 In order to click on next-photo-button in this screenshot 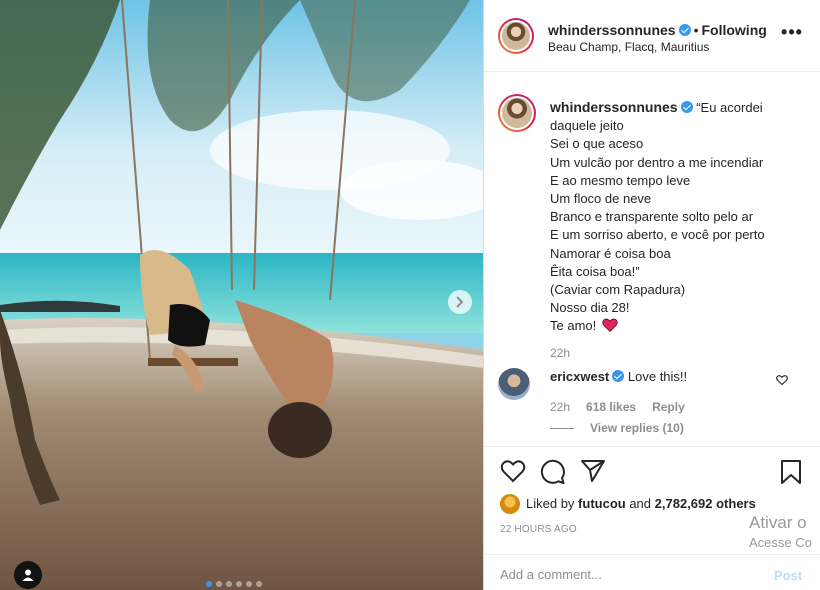, I will do `click(460, 302)`.